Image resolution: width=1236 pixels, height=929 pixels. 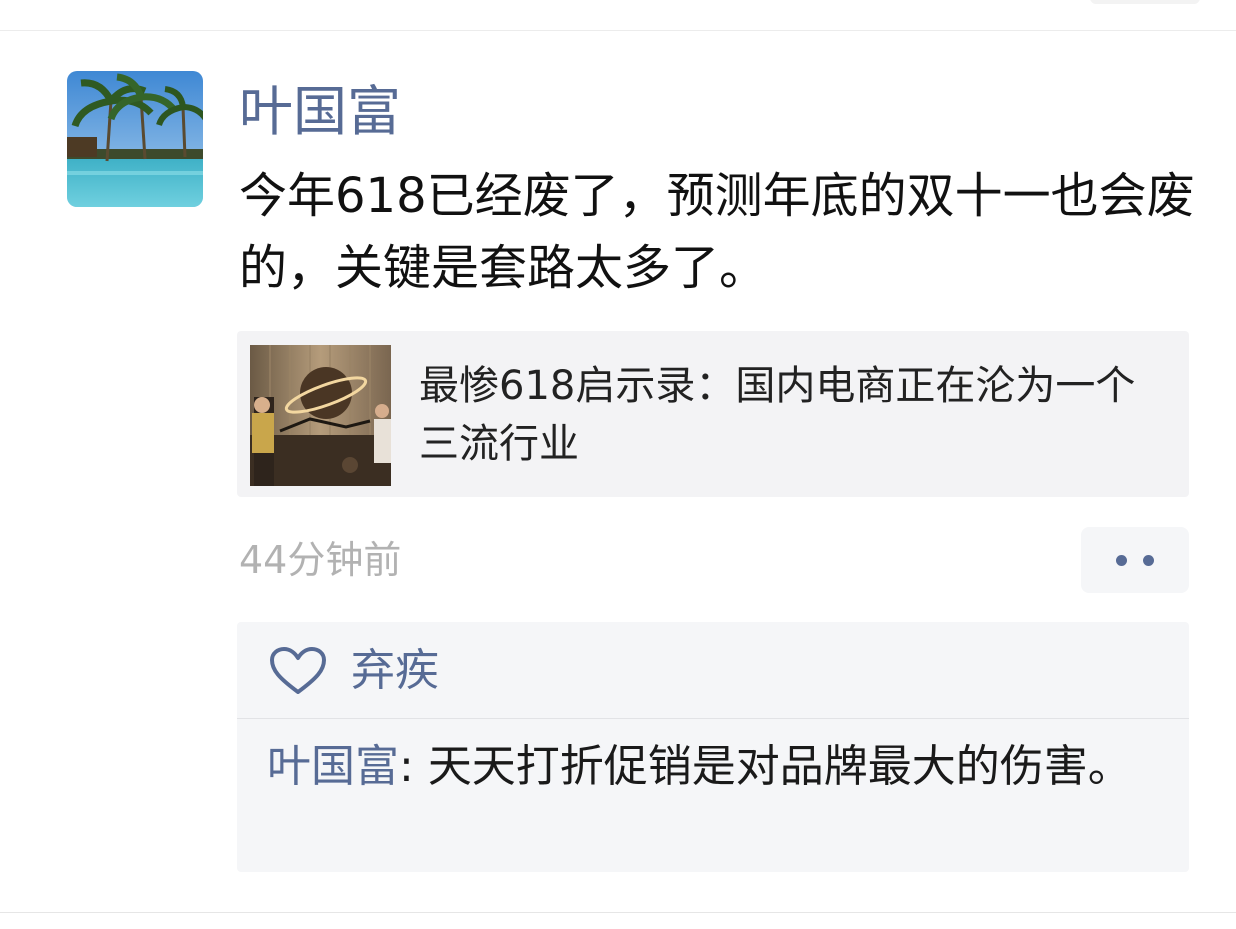 I want to click on top-divider, so click(x=618, y=30).